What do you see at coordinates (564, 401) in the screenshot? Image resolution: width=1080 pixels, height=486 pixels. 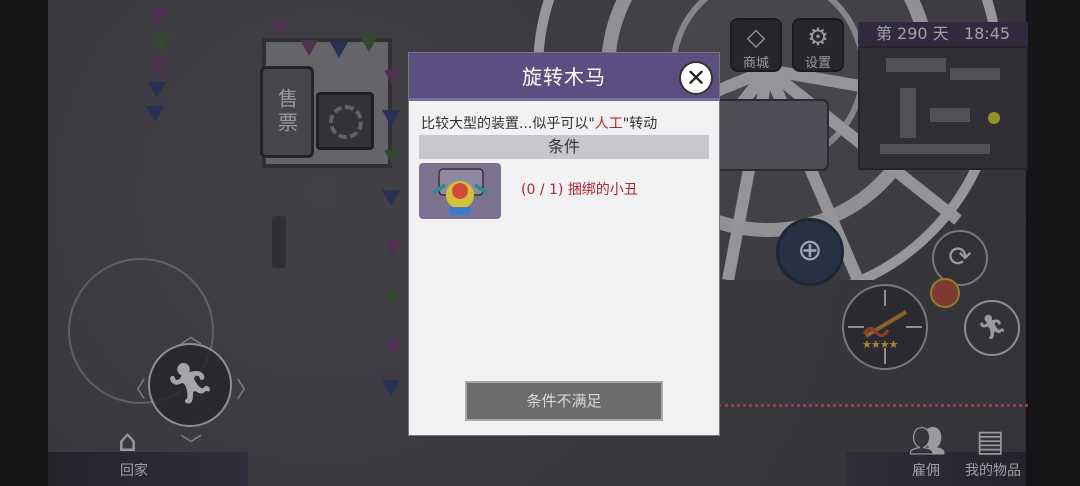 I see `conditions-not-met-button: 条件不满足` at bounding box center [564, 401].